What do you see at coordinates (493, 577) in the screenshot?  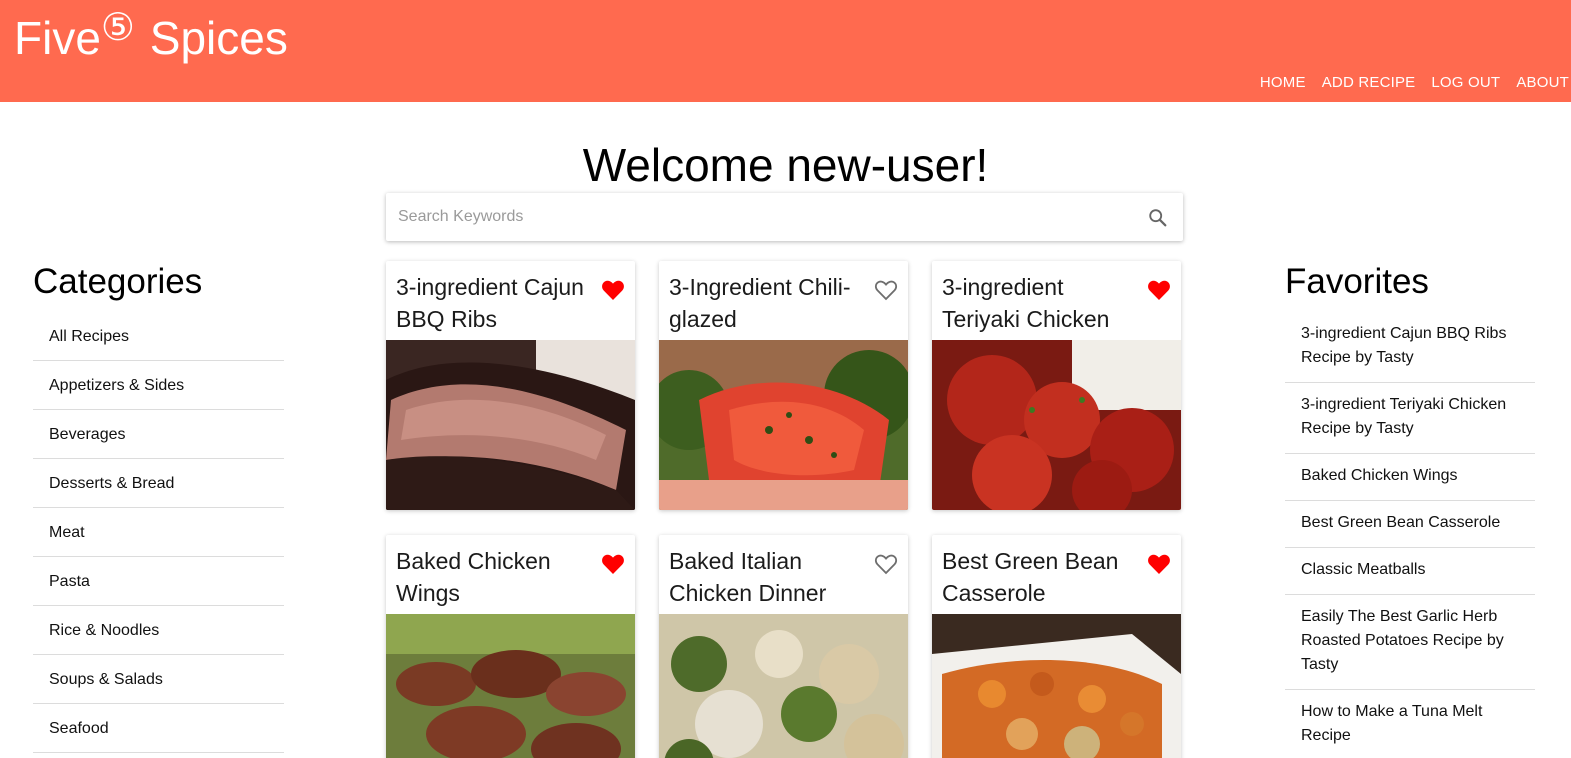 I see `recipe-title: Baked Chicken Wings` at bounding box center [493, 577].